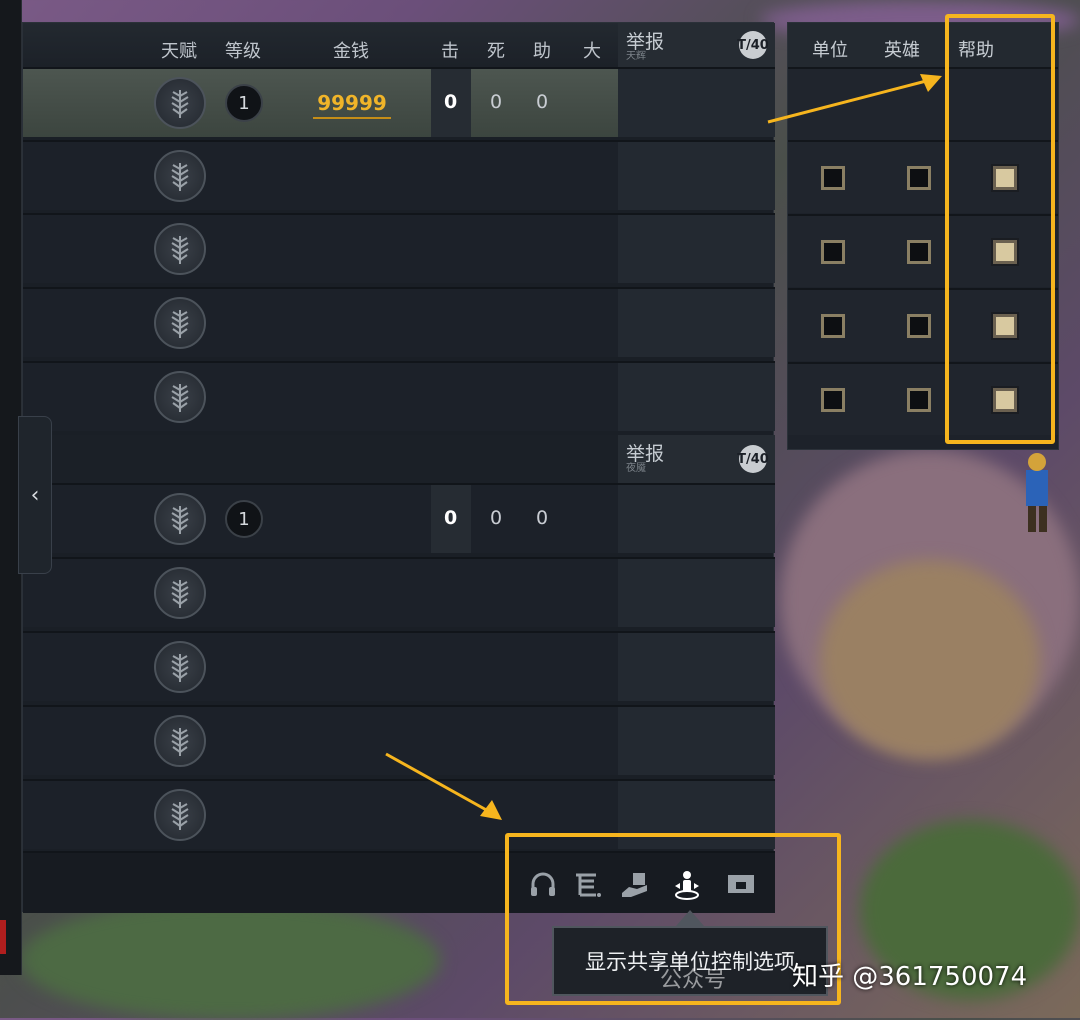 This screenshot has height=1020, width=1080. Describe the element at coordinates (830, 50) in the screenshot. I see `header-unit: 单位` at that location.